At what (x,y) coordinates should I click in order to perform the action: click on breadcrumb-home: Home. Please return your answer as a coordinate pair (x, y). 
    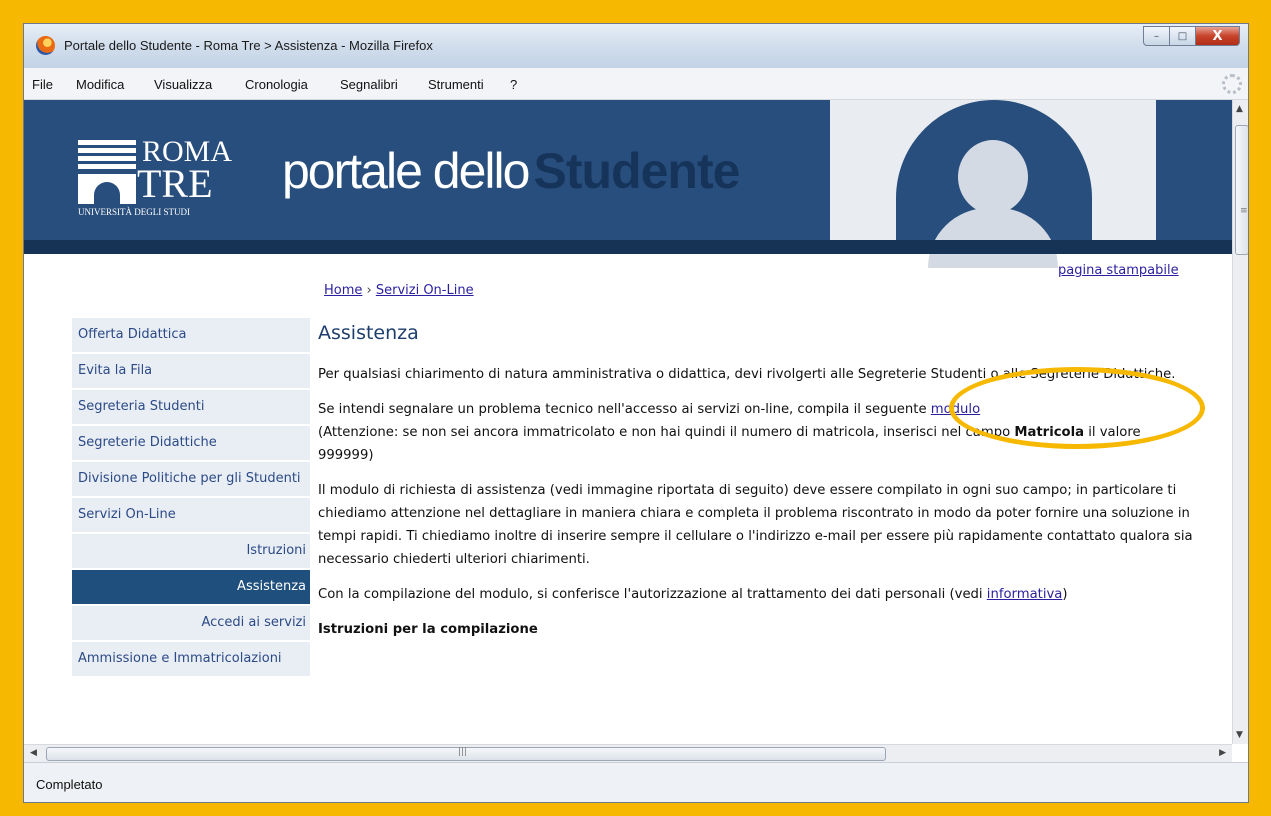
    Looking at the image, I should click on (343, 290).